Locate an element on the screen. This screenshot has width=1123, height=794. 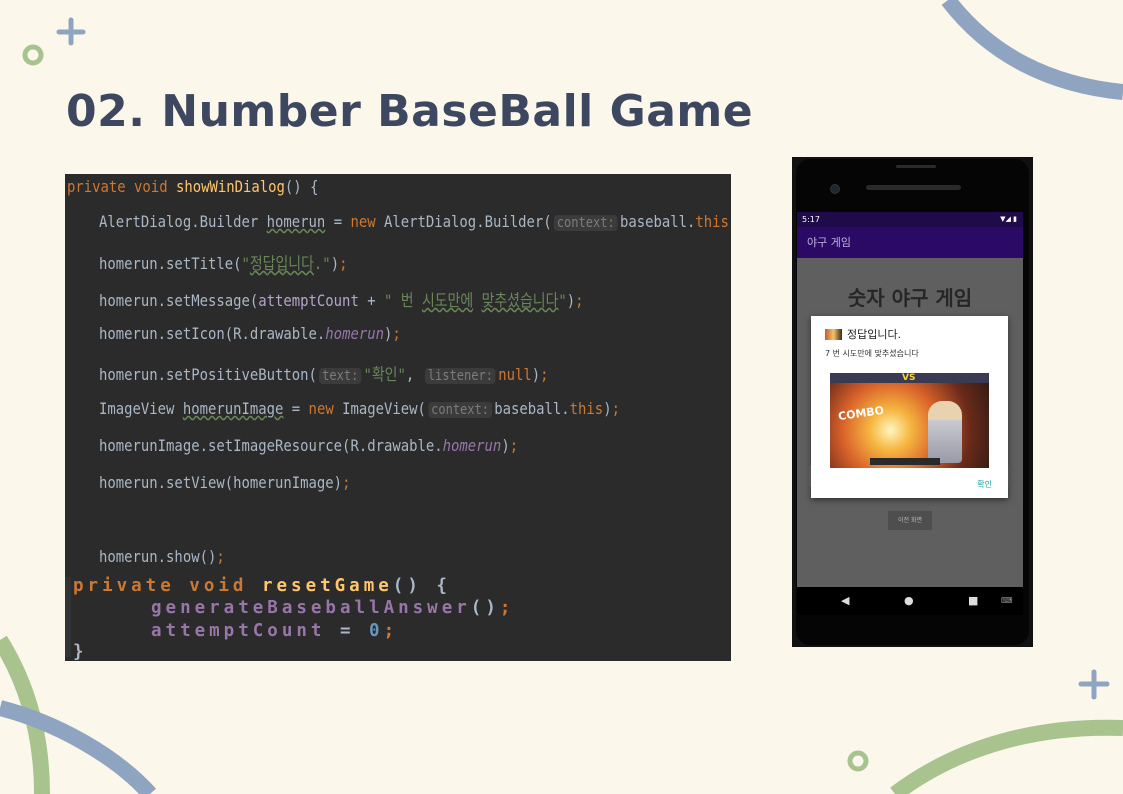
code-line-5: homerun.setIcon(R.drawable.homerun); is located at coordinates (250, 333).